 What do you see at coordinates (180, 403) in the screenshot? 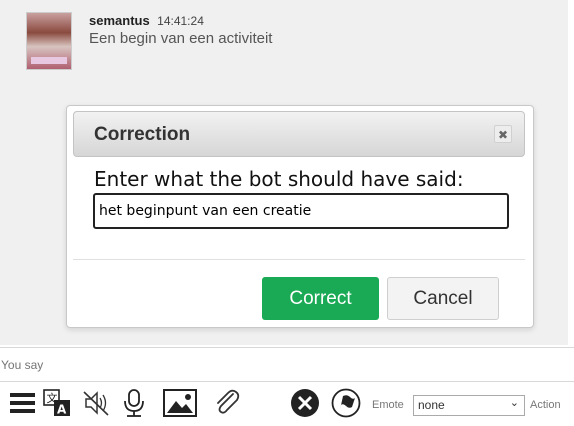
I see `image-icon` at bounding box center [180, 403].